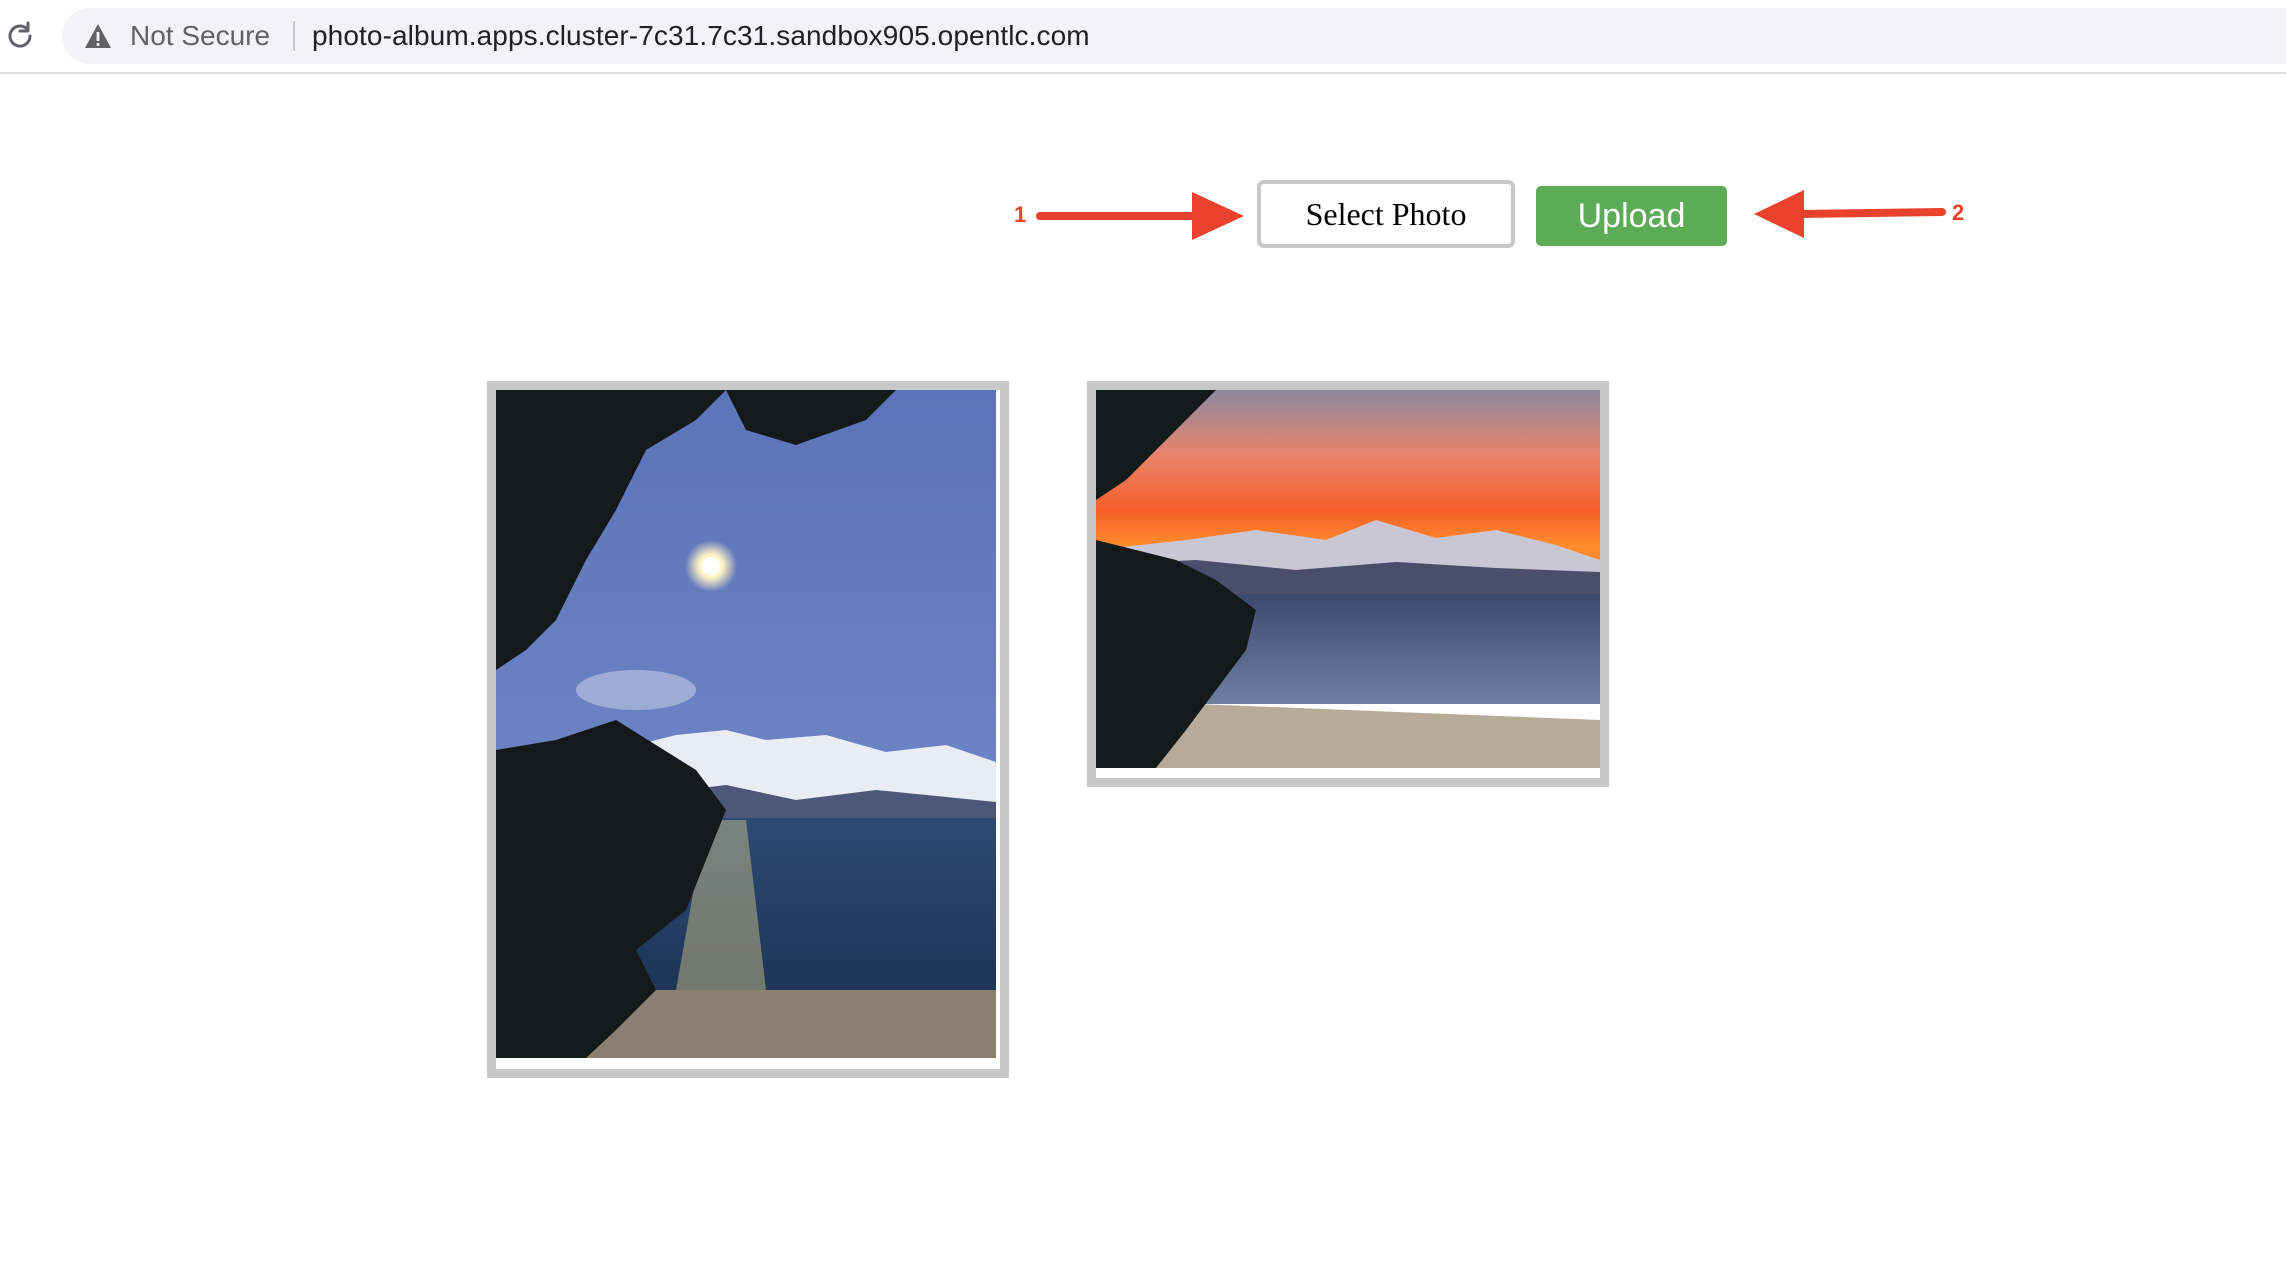 The height and width of the screenshot is (1282, 2286). Describe the element at coordinates (1348, 579) in the screenshot. I see `sunset-over-lake-icon` at that location.